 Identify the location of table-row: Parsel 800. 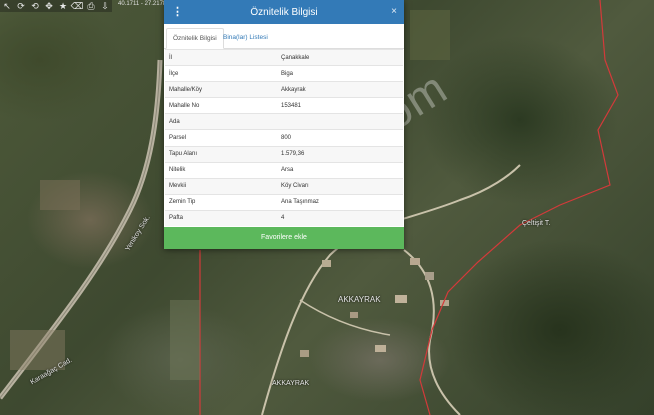
(284, 138).